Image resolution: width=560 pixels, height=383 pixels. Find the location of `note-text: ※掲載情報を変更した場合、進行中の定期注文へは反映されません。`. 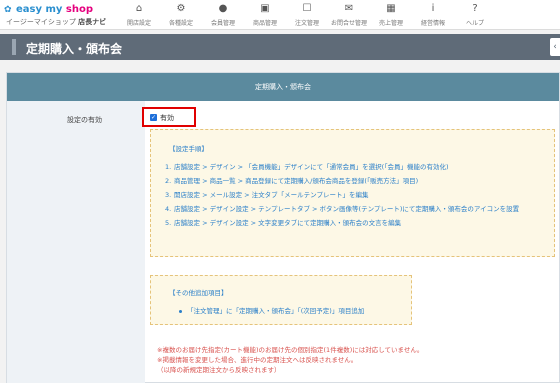

note-text: ※掲載情報を変更した場合、進行中の定期注文へは反映されません。 is located at coordinates (257, 360).